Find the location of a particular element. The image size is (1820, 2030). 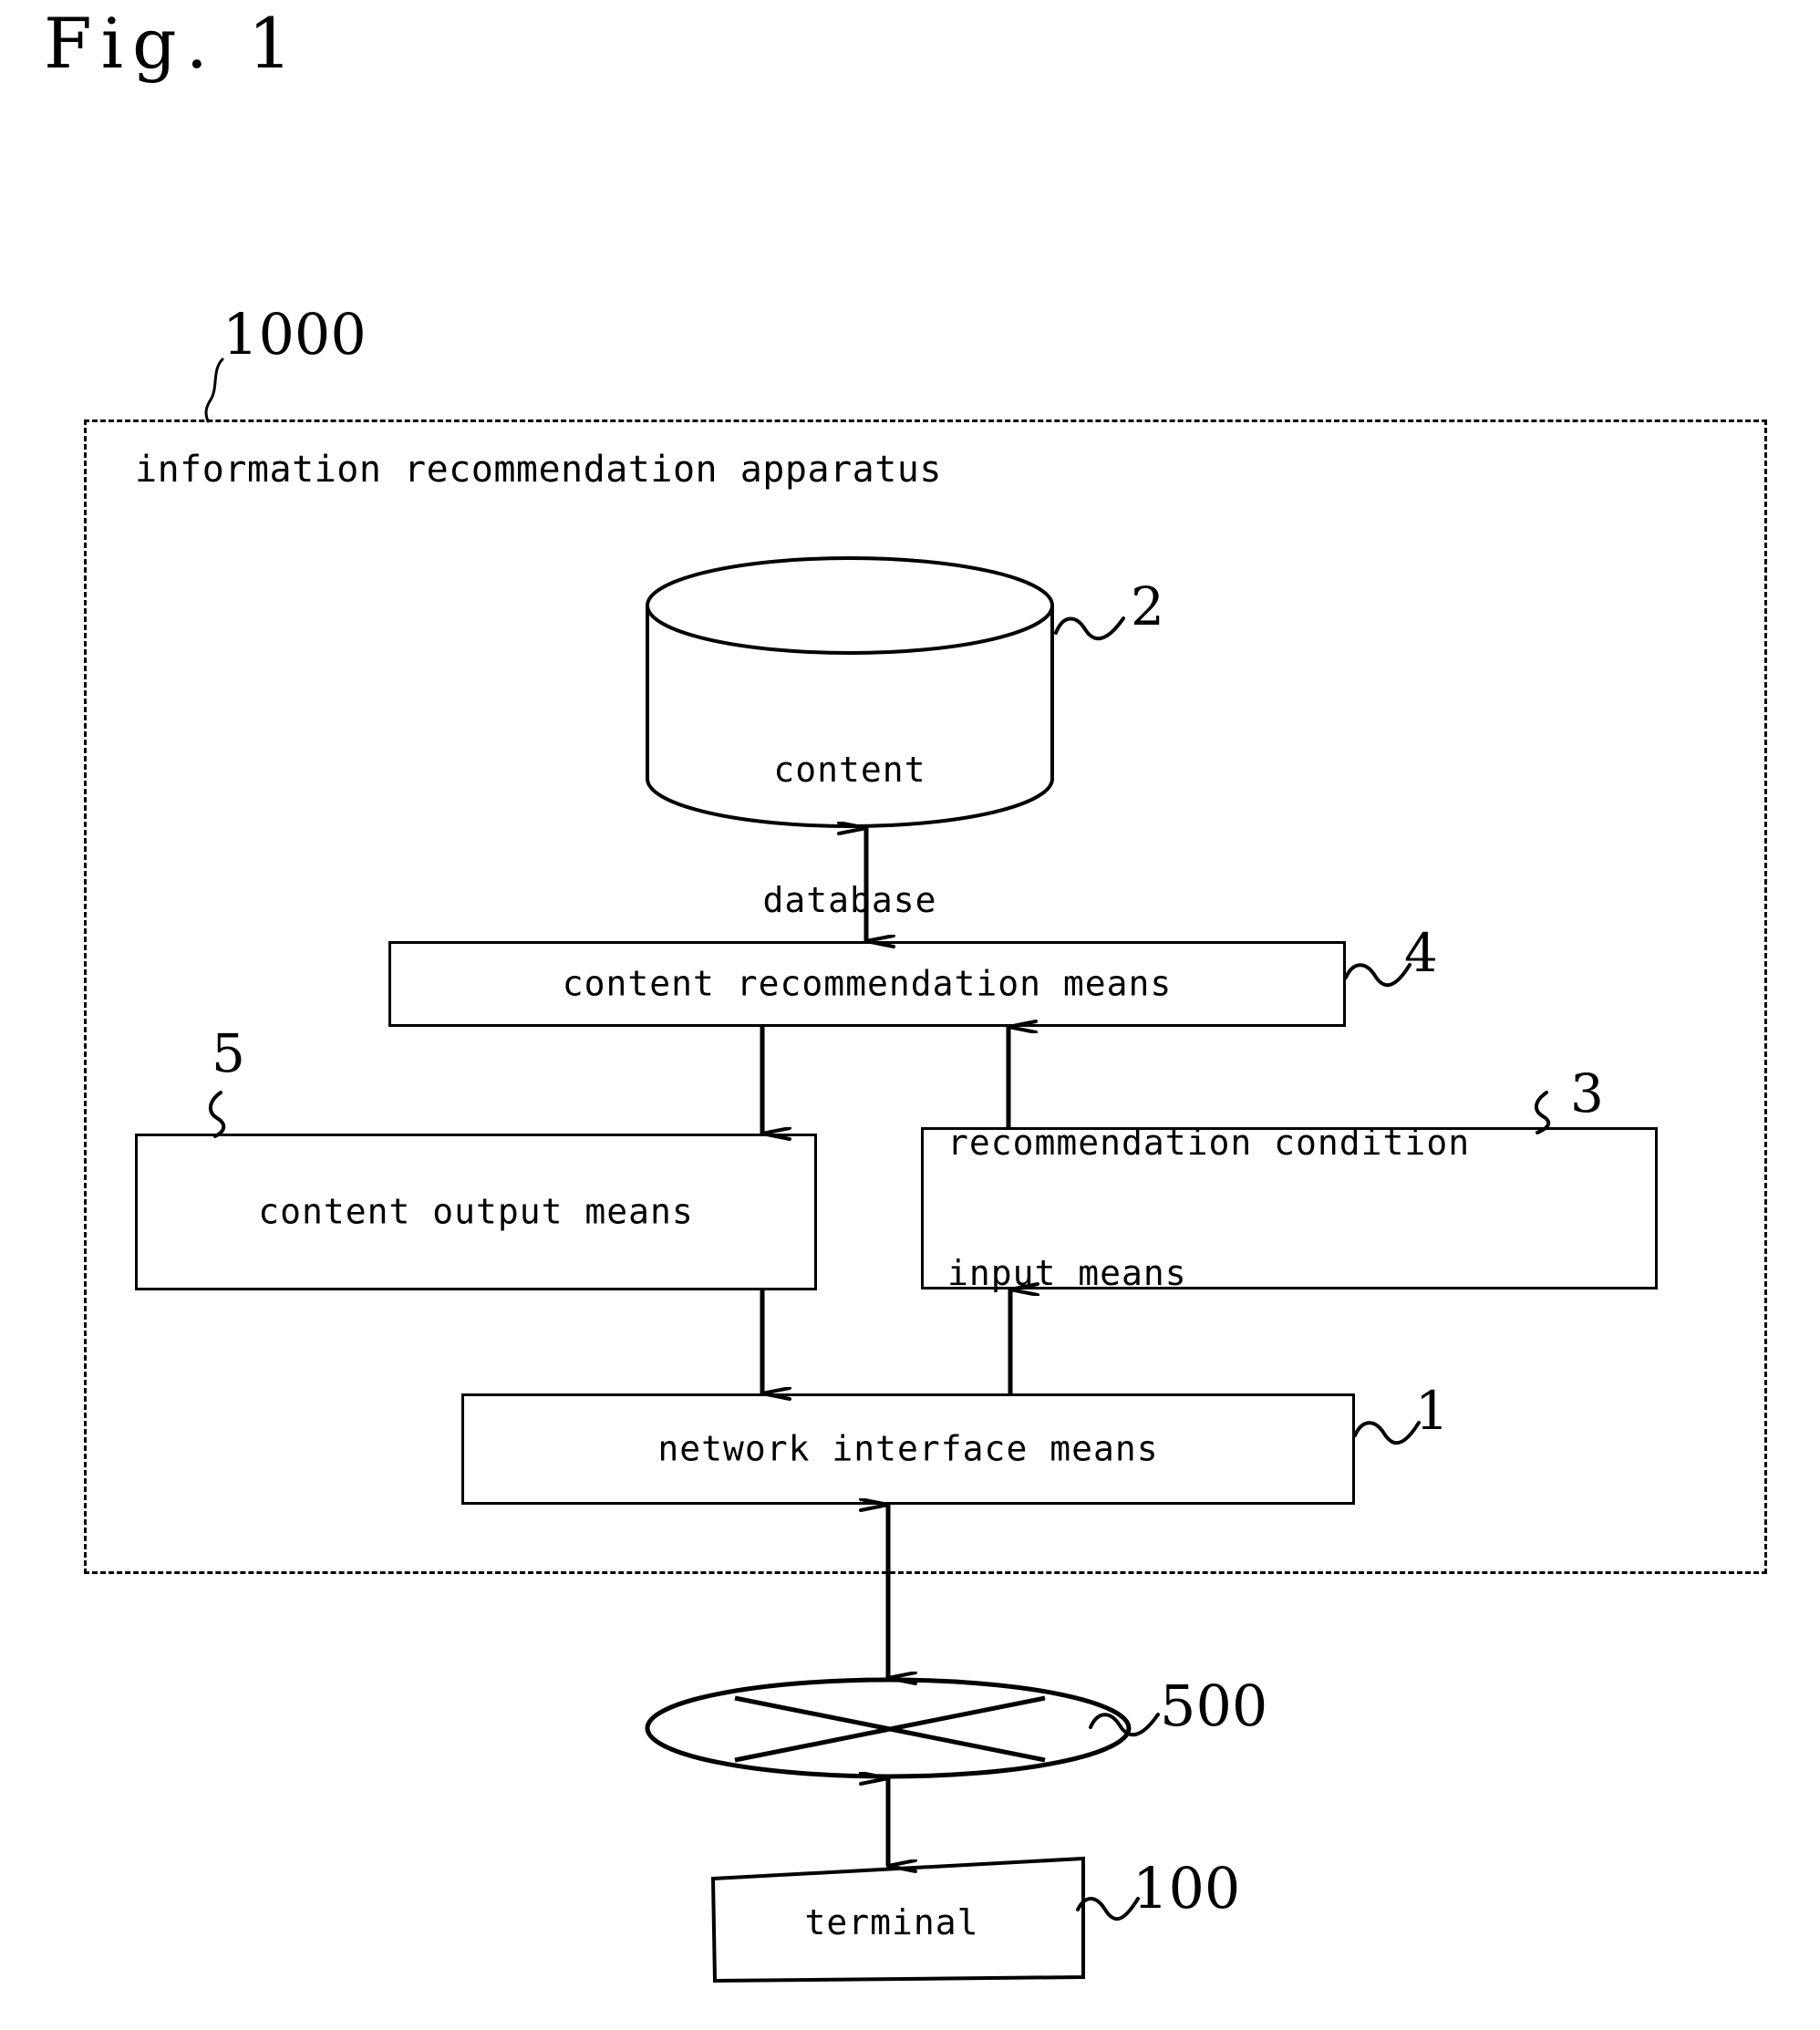

ref-label-4: 4 is located at coordinates (1421, 953).